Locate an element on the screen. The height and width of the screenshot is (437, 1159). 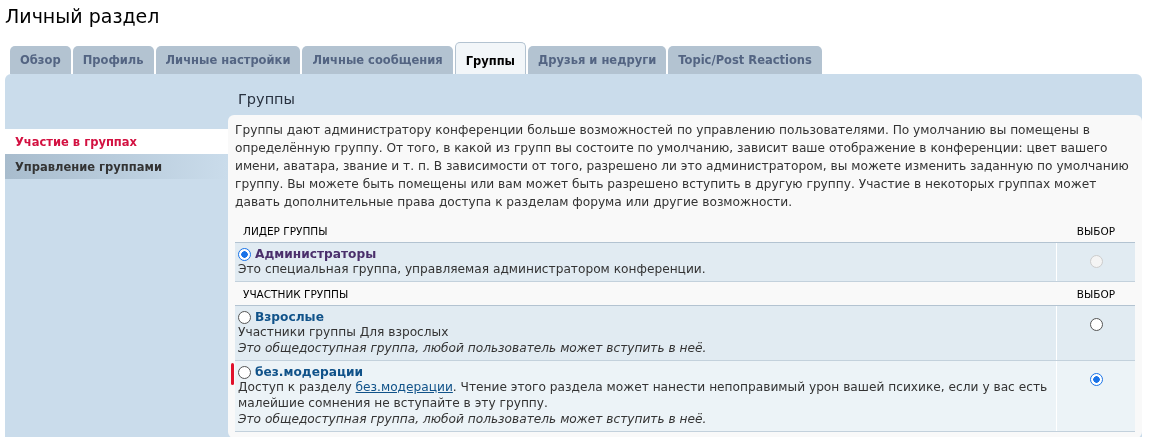
tab: Topic/Post Reactions is located at coordinates (745, 60).